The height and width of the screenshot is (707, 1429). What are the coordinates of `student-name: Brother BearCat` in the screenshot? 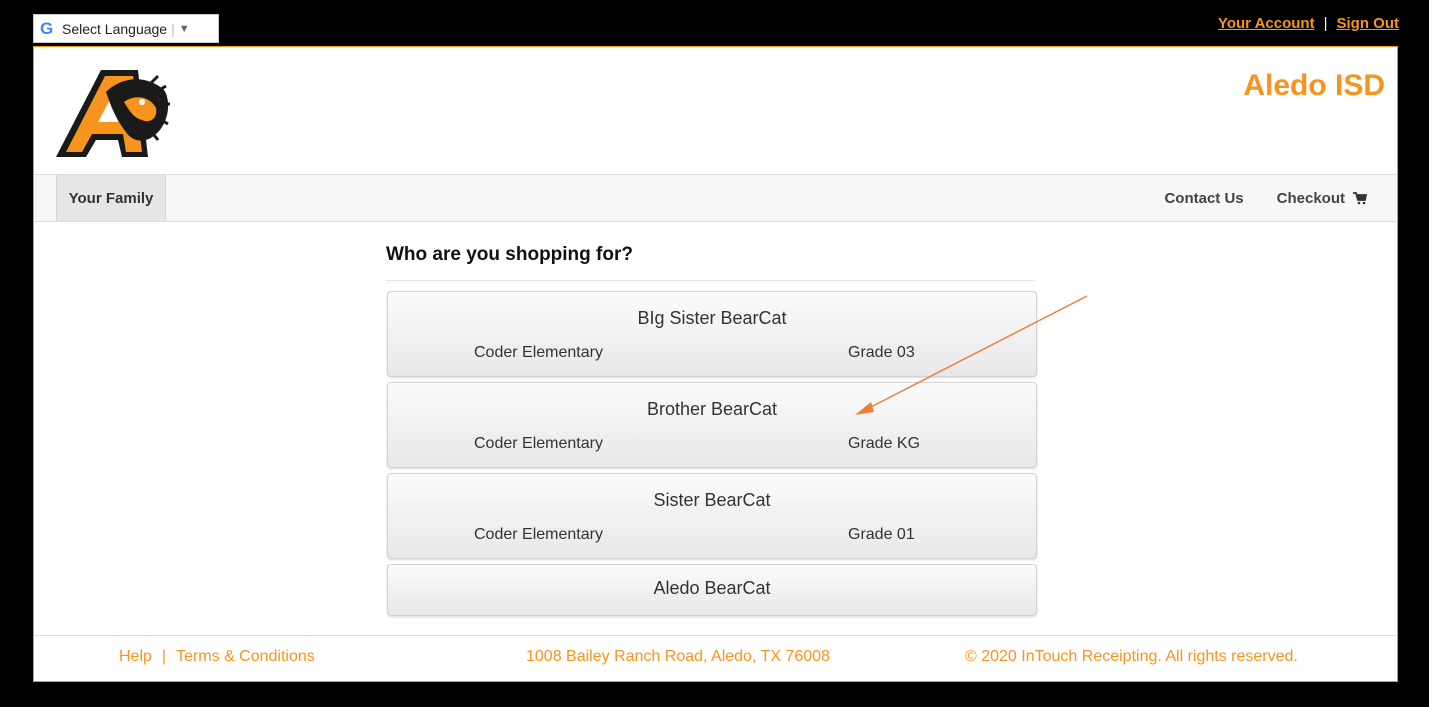 It's located at (712, 409).